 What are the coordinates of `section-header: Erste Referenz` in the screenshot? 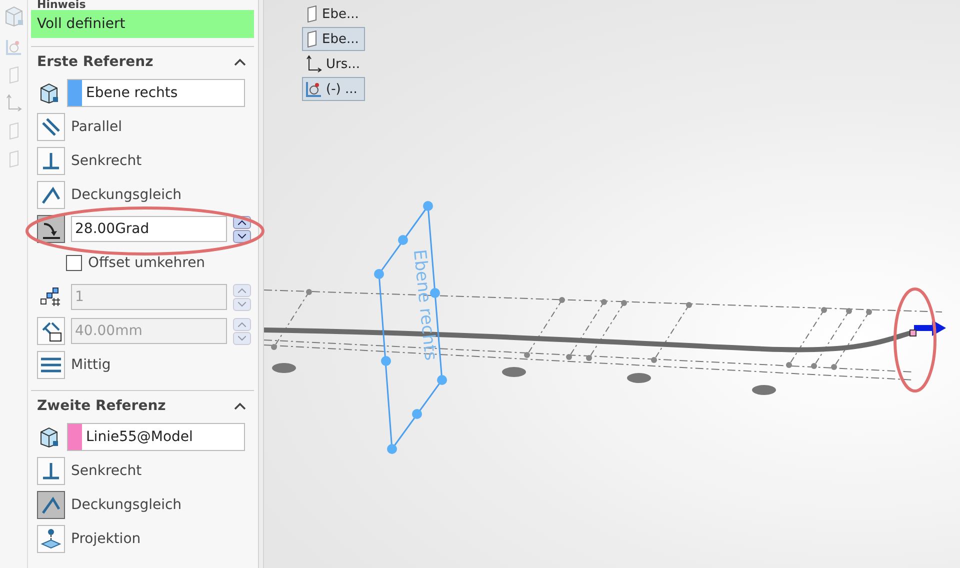 It's located at (142, 61).